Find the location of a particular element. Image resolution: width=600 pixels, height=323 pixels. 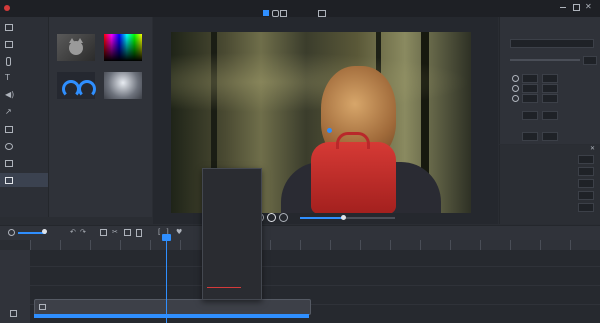

select-tool-icon is located at coordinates (266, 13).